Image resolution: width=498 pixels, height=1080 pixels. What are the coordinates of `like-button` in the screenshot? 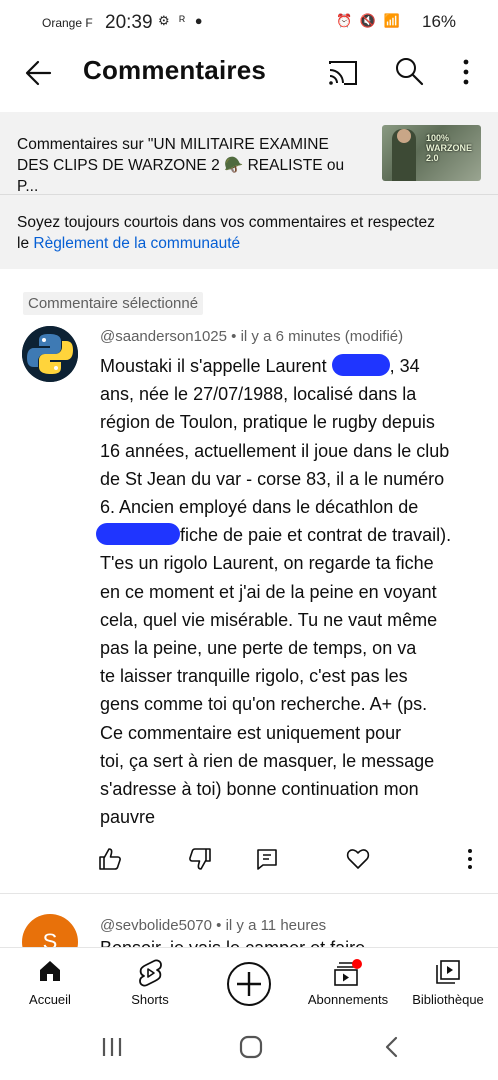 It's located at (111, 860).